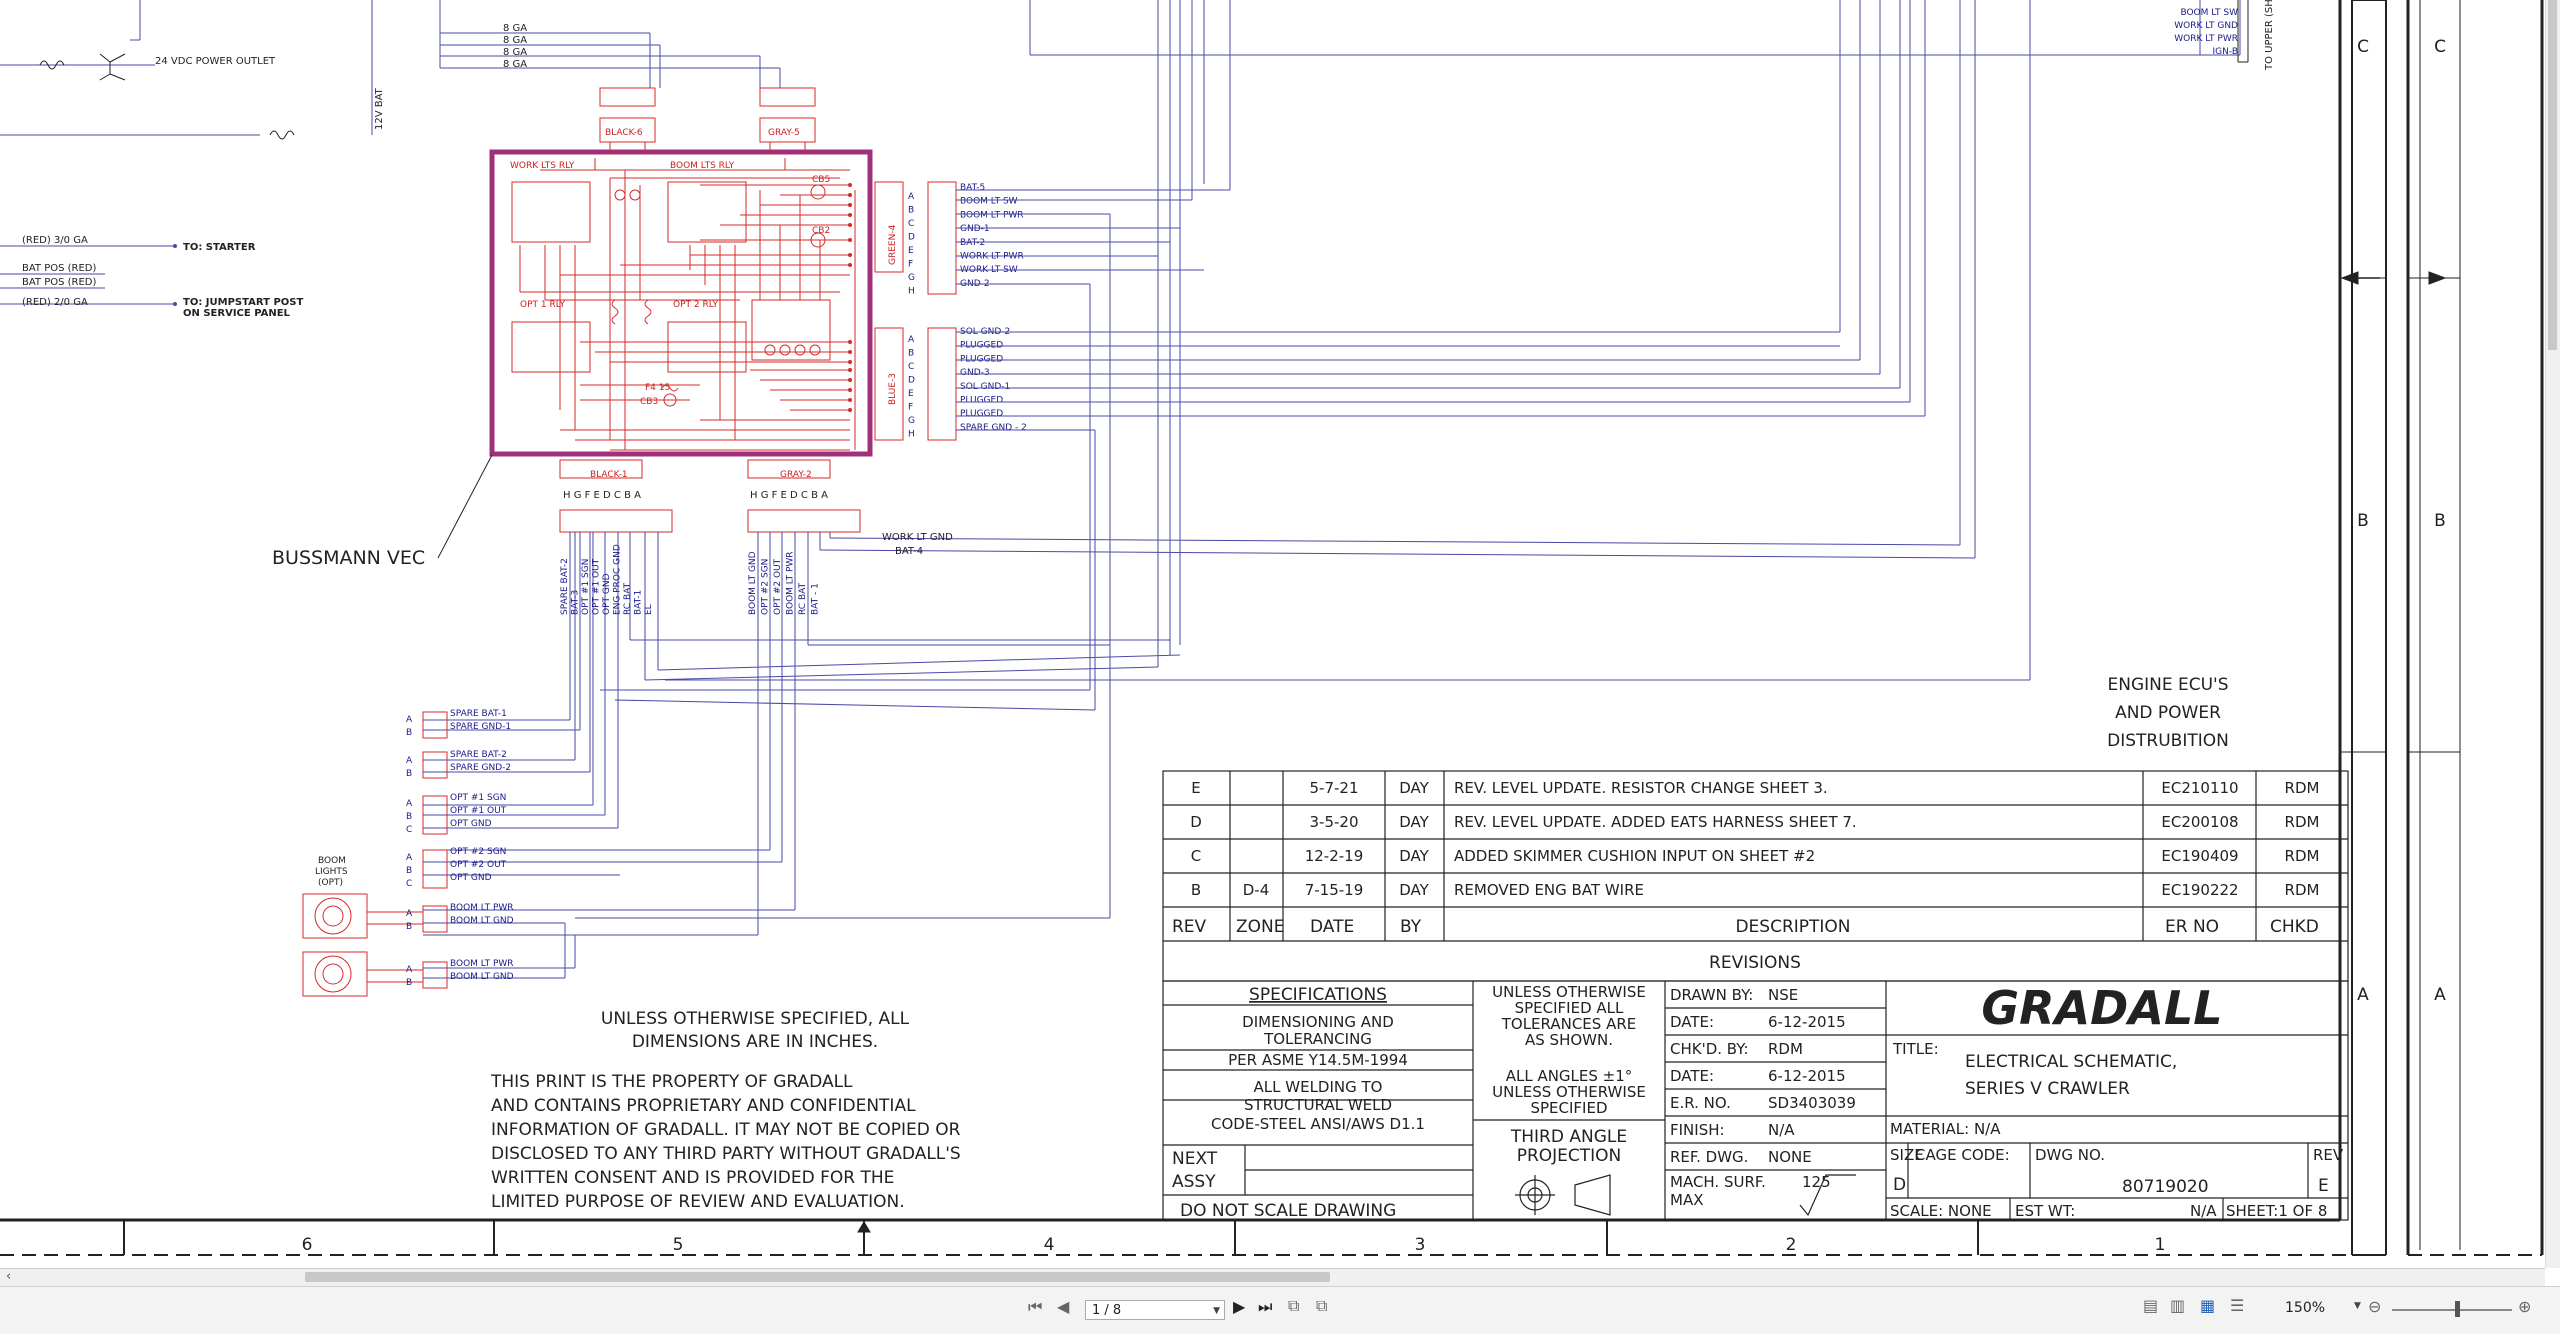 The width and height of the screenshot is (2560, 1334). I want to click on first-page-icon: ⏮, so click(1035, 1307).